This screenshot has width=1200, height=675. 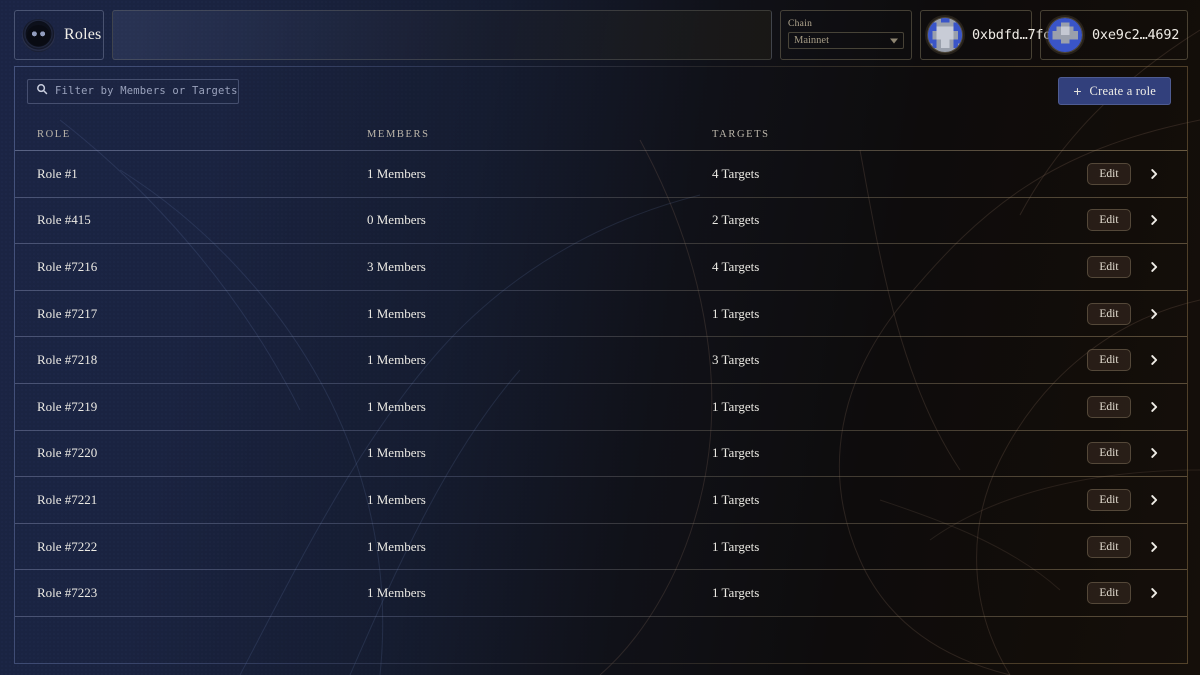 I want to click on search-icon, so click(x=42, y=91).